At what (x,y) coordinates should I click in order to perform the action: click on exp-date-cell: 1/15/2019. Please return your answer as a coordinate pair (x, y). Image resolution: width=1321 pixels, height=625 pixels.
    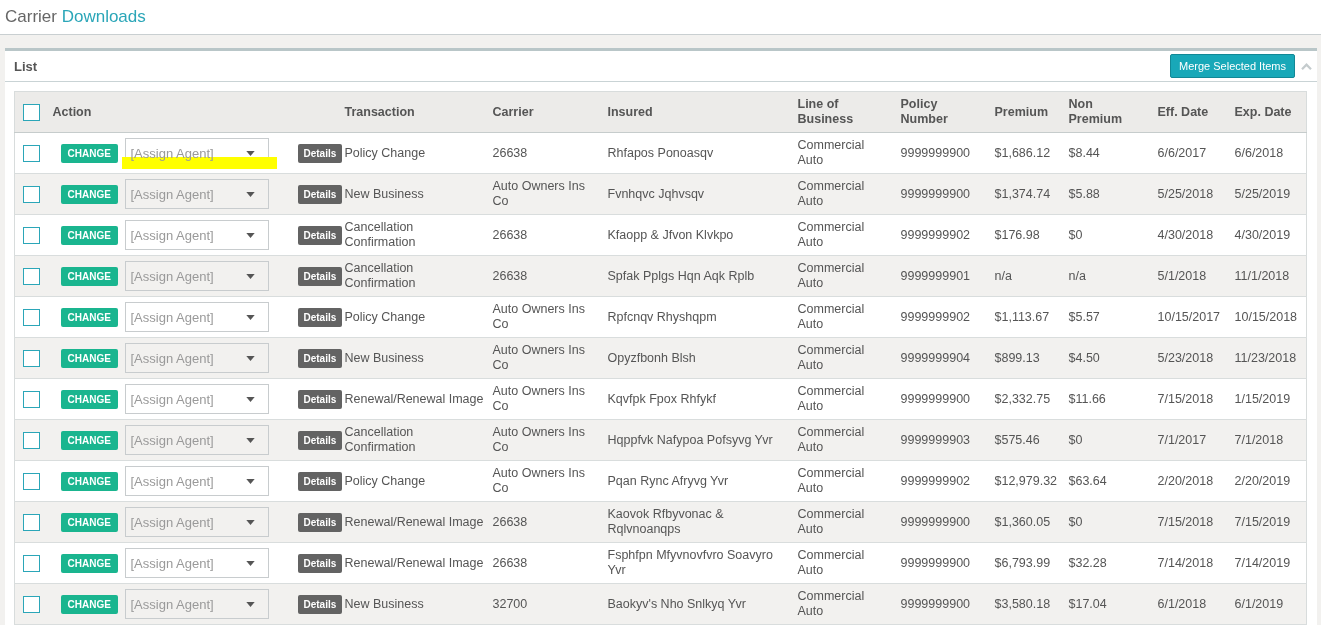
    Looking at the image, I should click on (1262, 398).